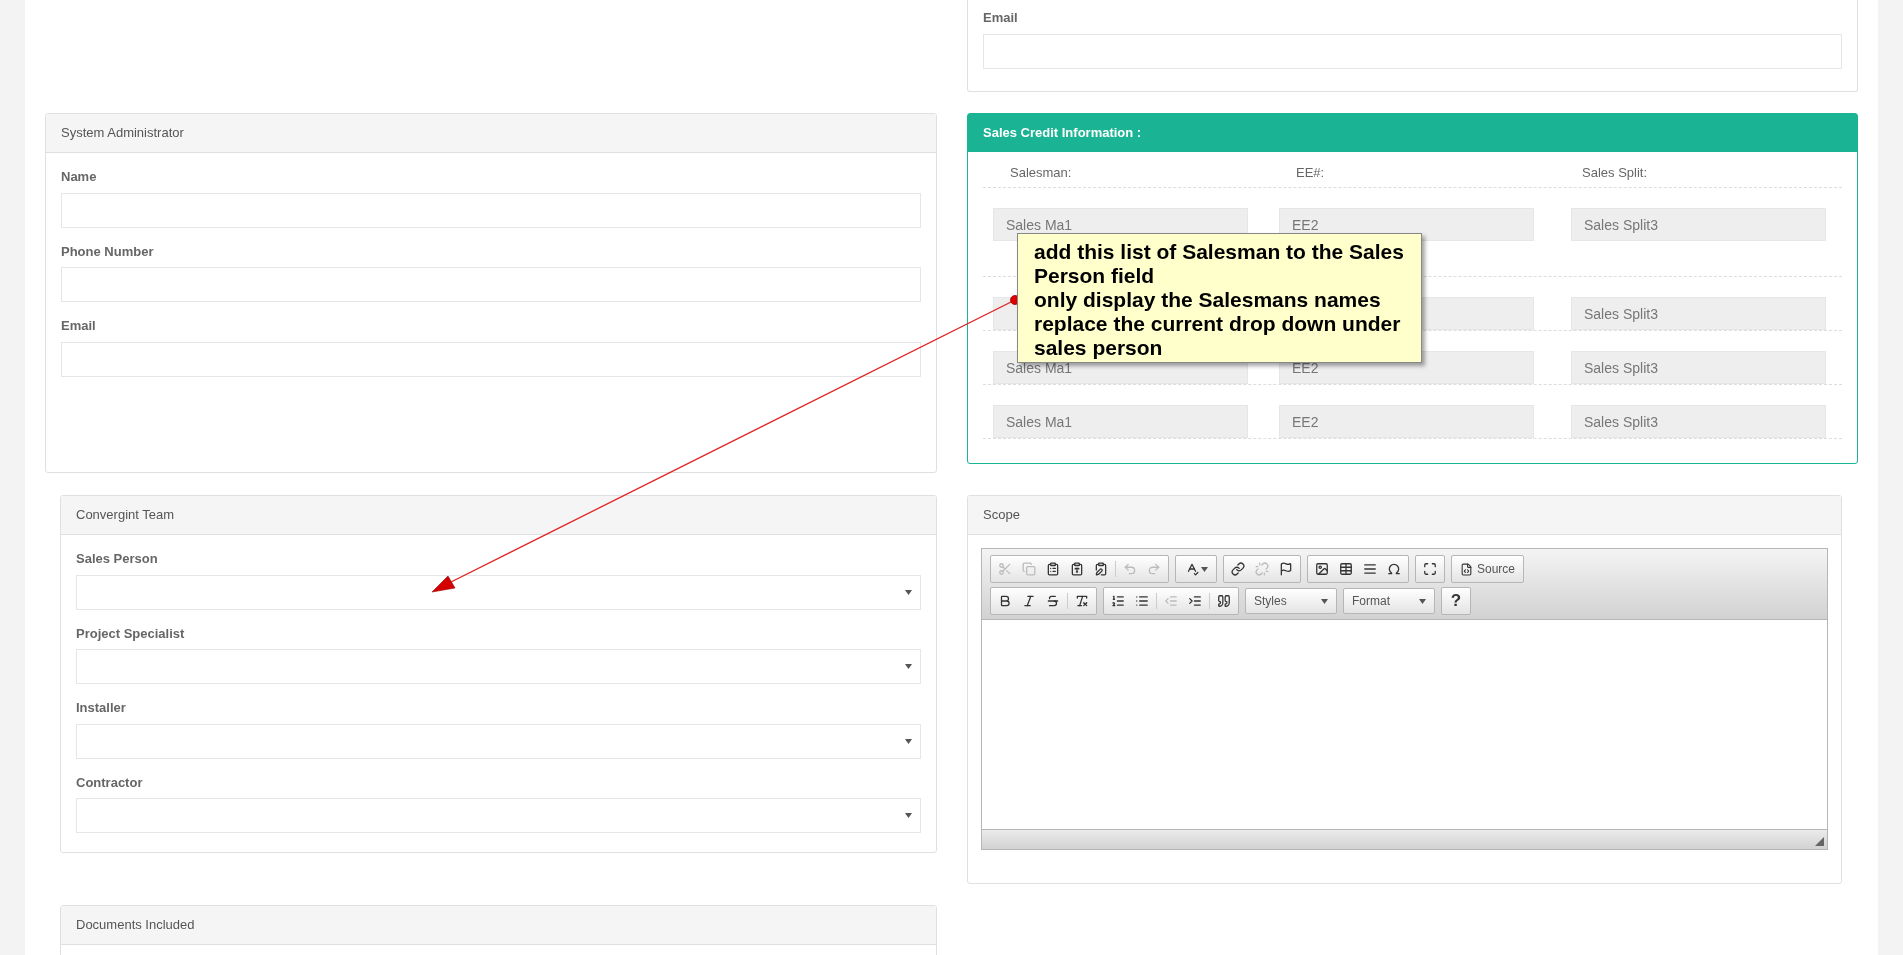 The height and width of the screenshot is (955, 1903). I want to click on panel-title: System Administrator, so click(122, 133).